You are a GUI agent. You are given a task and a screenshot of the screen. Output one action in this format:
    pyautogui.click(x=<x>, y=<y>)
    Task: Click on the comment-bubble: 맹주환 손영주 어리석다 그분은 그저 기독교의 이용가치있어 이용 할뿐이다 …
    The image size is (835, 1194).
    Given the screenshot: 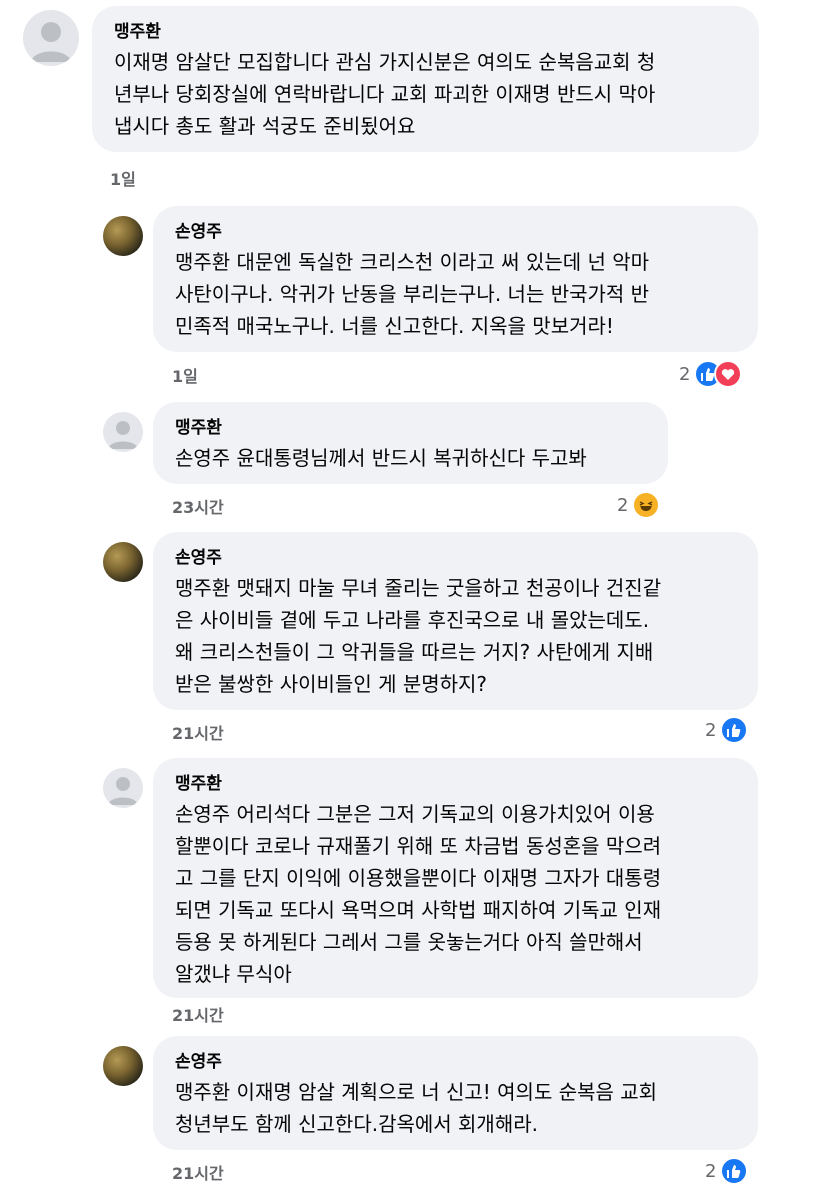 What is the action you would take?
    pyautogui.click(x=455, y=878)
    